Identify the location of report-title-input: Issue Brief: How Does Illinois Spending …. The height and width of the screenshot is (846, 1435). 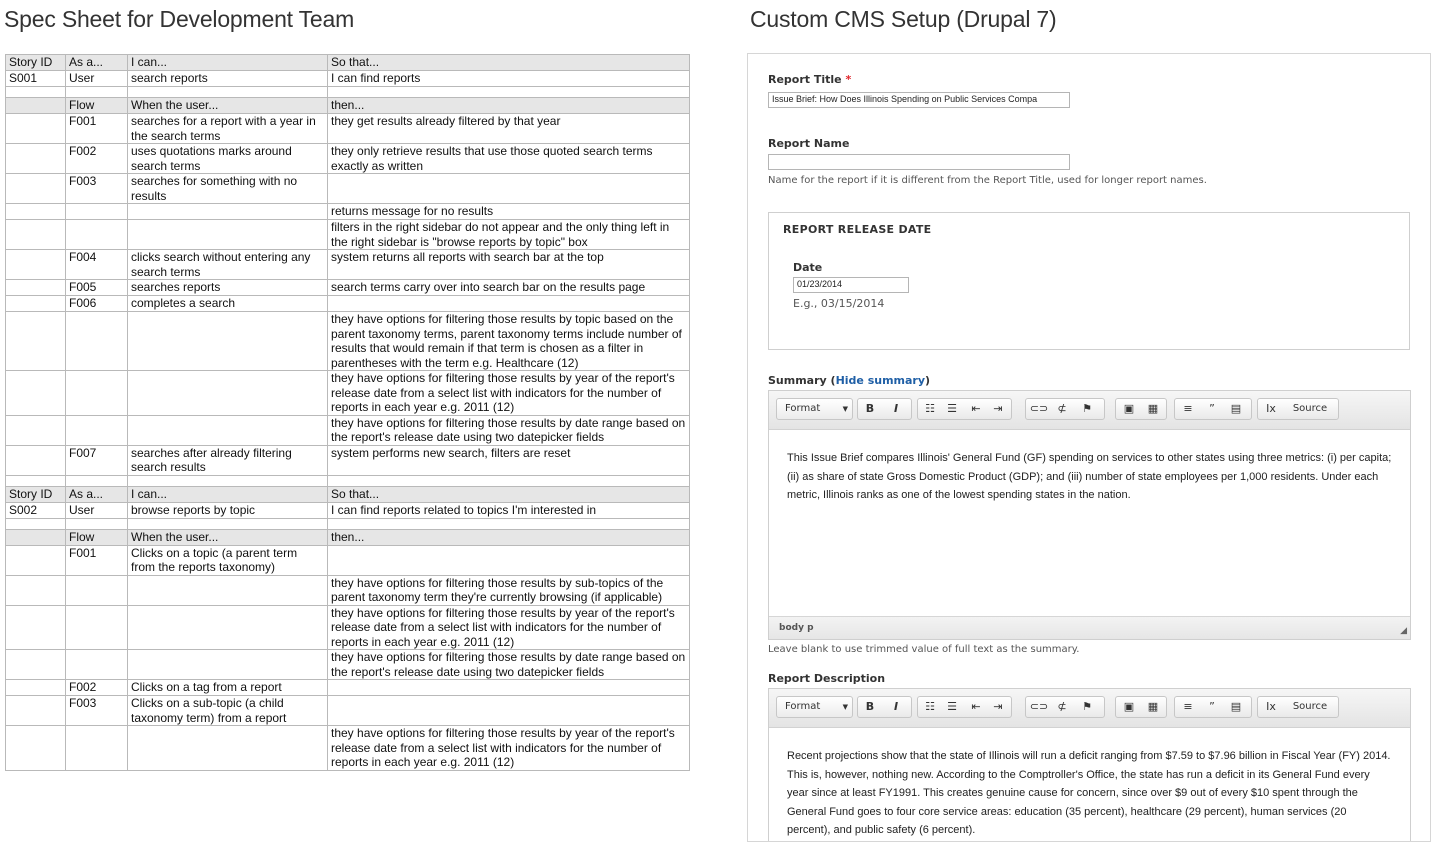
(919, 100).